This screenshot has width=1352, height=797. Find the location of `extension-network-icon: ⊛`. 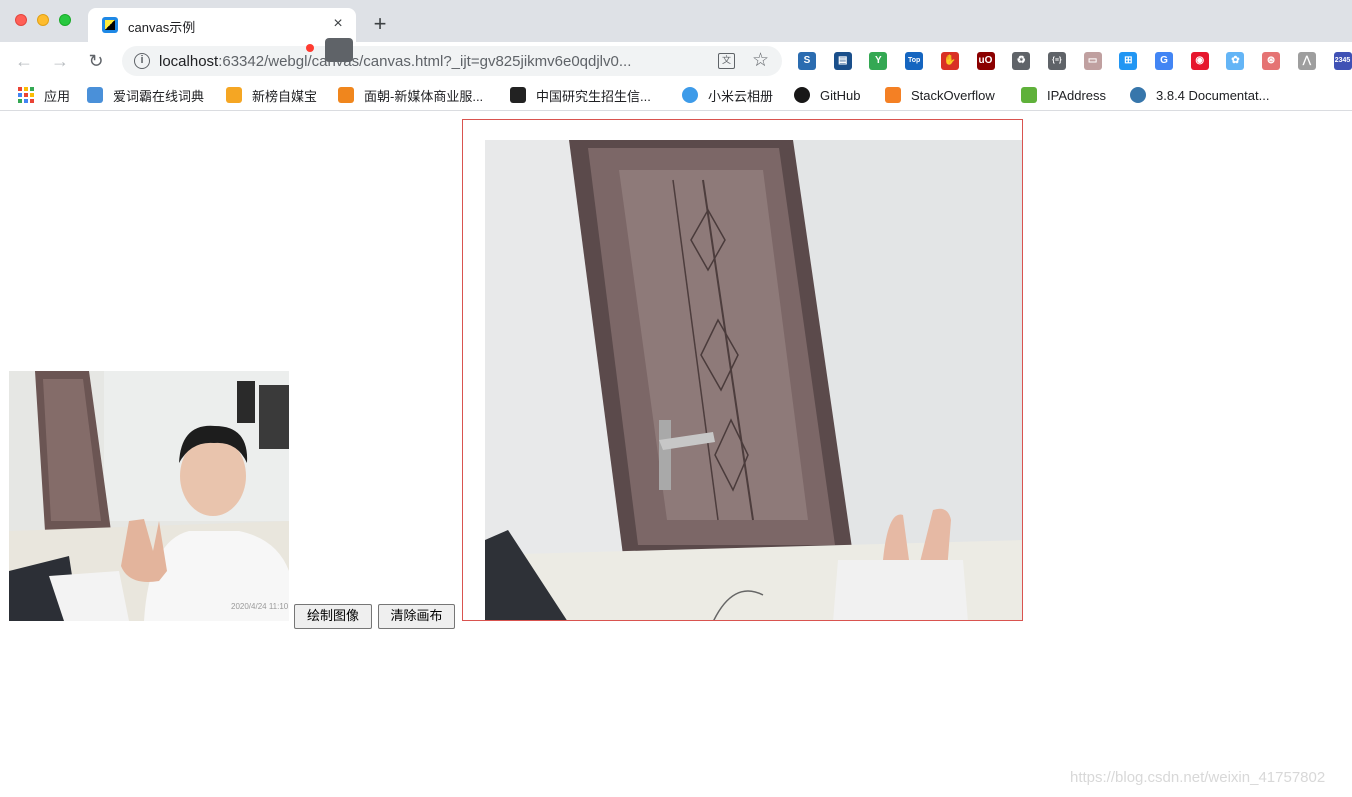

extension-network-icon: ⊛ is located at coordinates (1271, 61).